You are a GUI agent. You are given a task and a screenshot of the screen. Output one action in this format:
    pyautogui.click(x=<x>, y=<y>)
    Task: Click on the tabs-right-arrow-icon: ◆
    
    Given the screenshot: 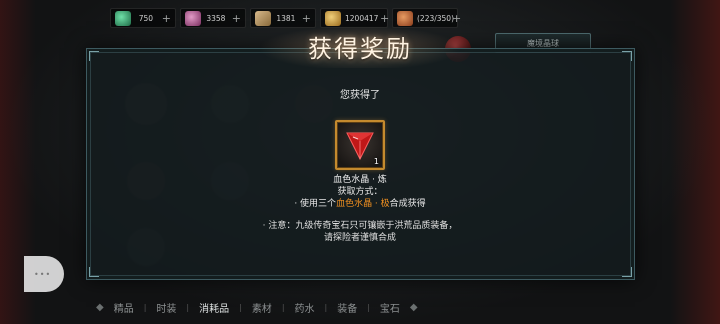 What is the action you would take?
    pyautogui.click(x=414, y=307)
    